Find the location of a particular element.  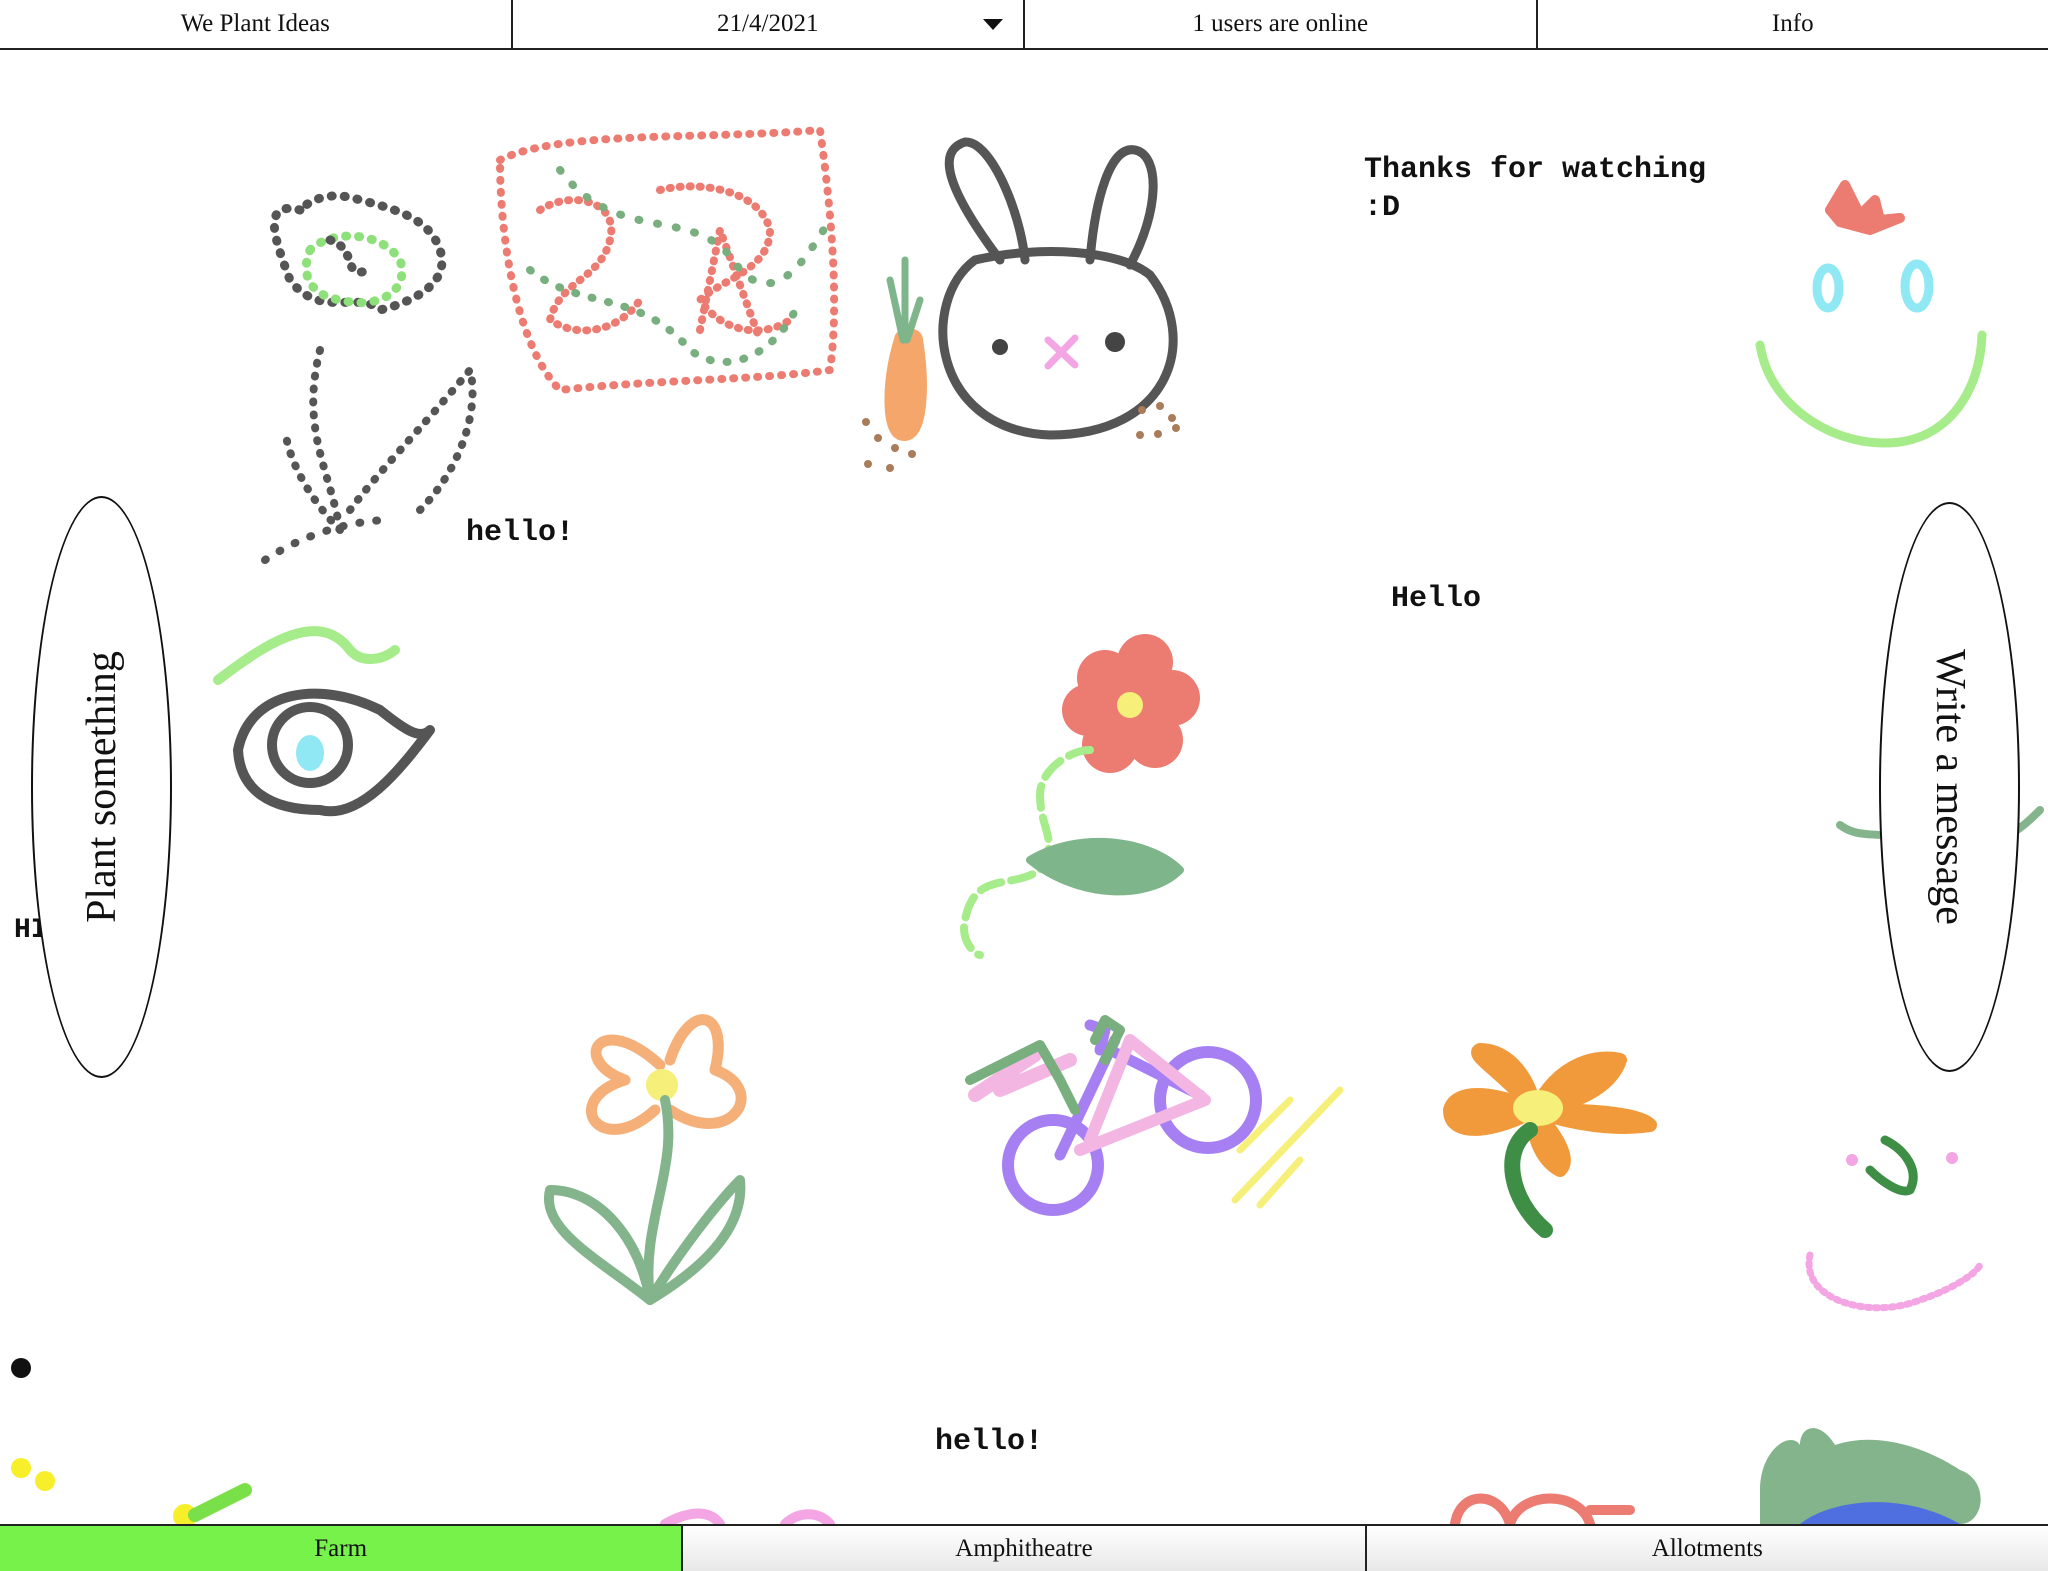

bicycle-drawing is located at coordinates (1154, 1115).